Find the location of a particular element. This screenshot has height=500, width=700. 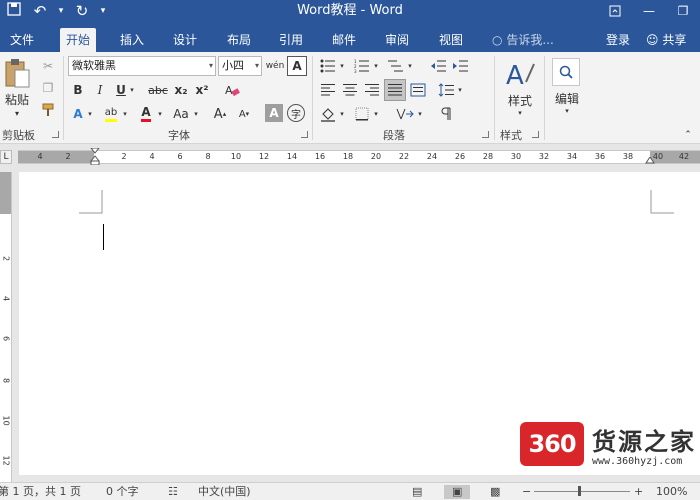

paste-label: 粘贴 is located at coordinates (17, 99).